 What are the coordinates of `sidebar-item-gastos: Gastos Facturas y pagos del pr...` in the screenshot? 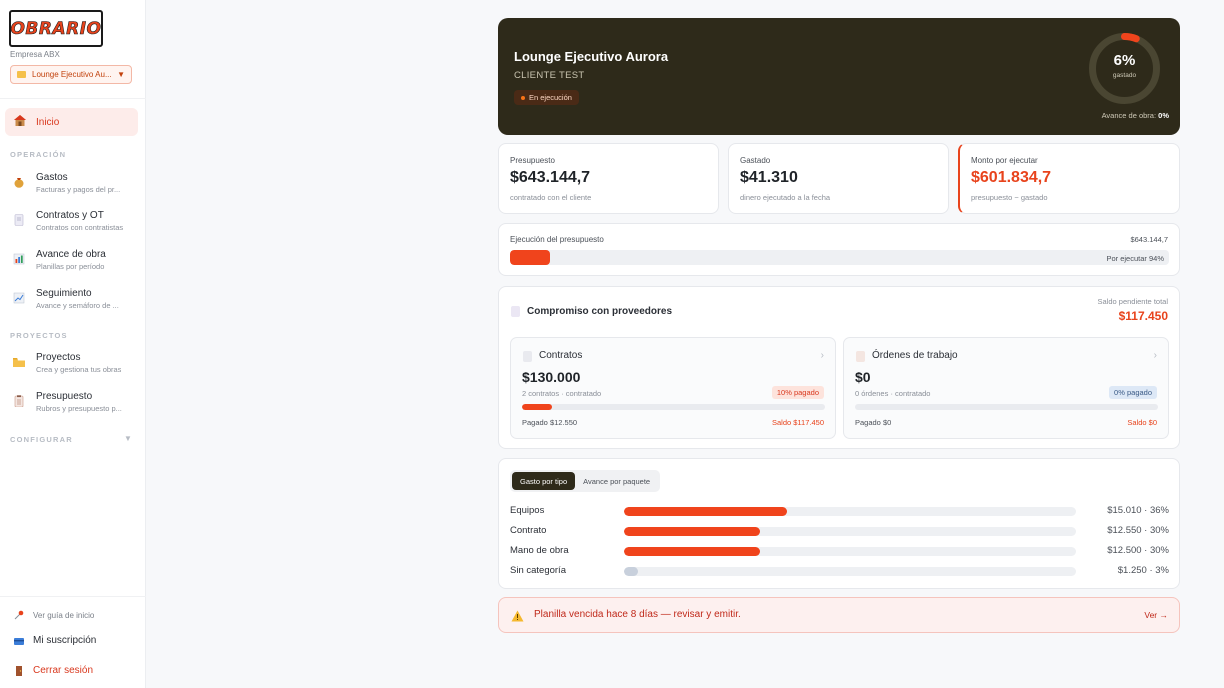 It's located at (76, 184).